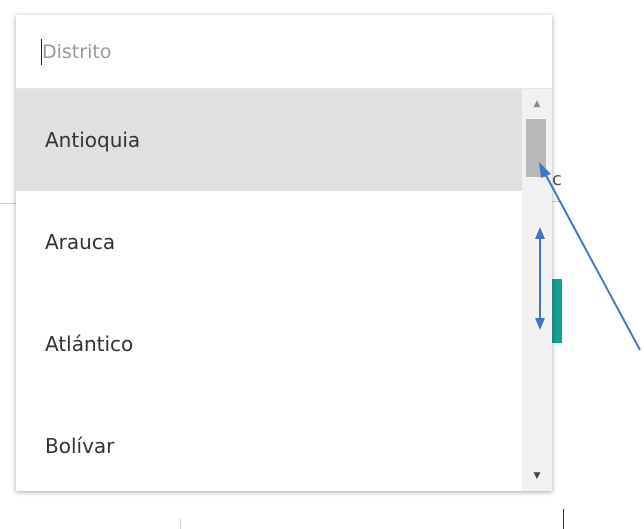 This screenshot has width=644, height=529. I want to click on scroll-down-arrow-icon: ▼, so click(537, 476).